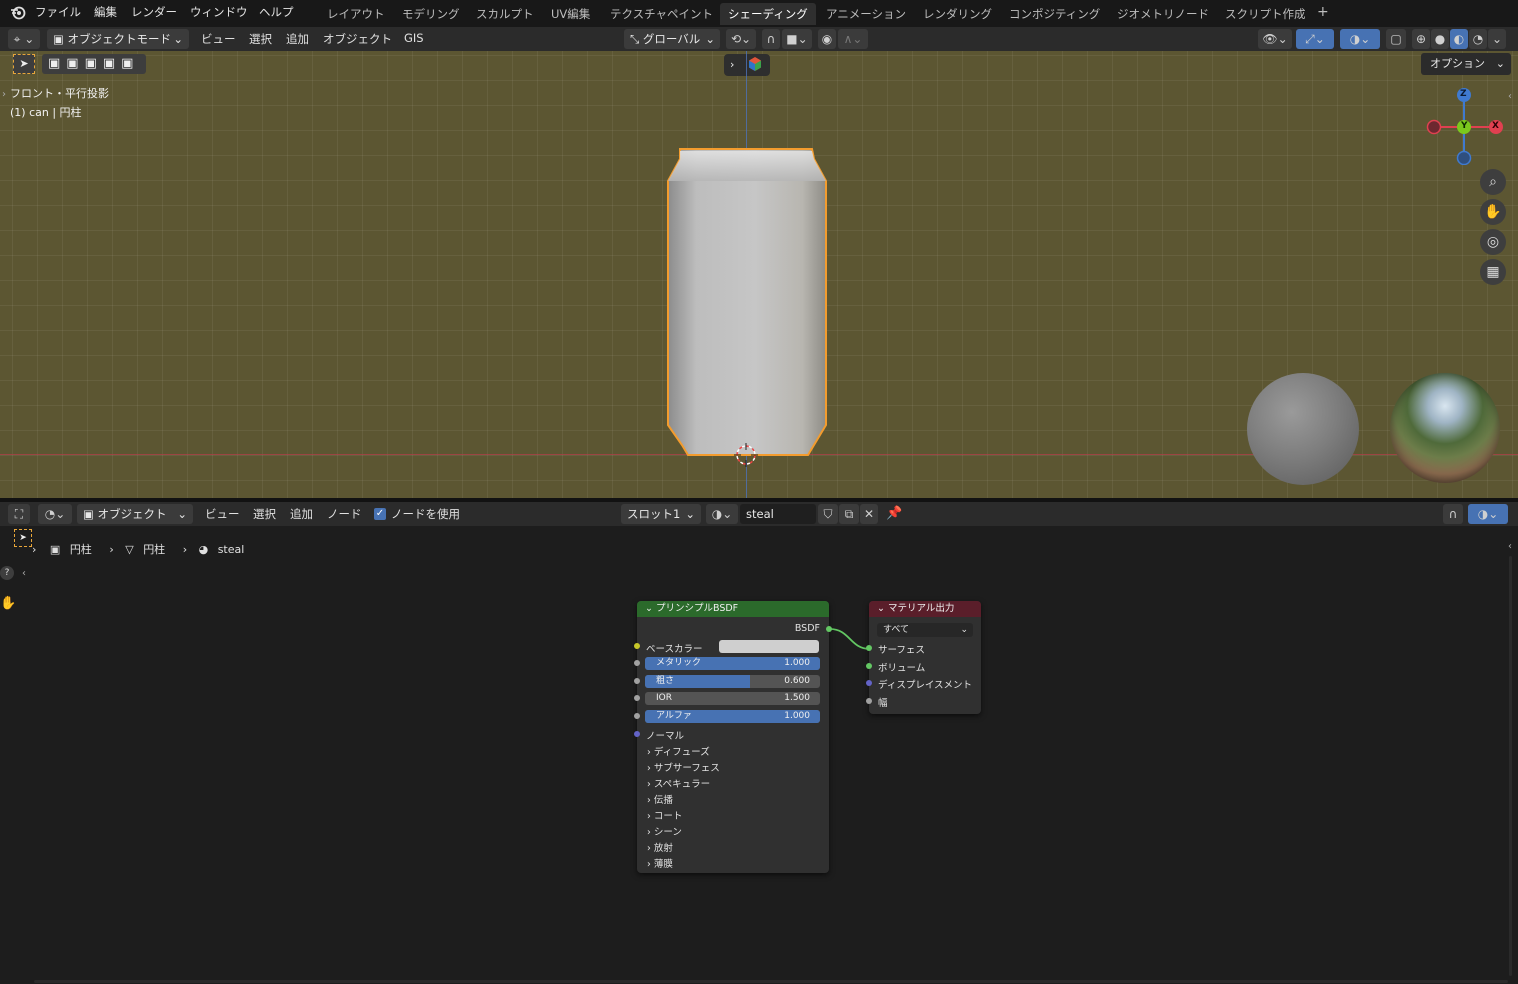 The image size is (1518, 984). Describe the element at coordinates (850, 639) in the screenshot. I see `node-link` at that location.